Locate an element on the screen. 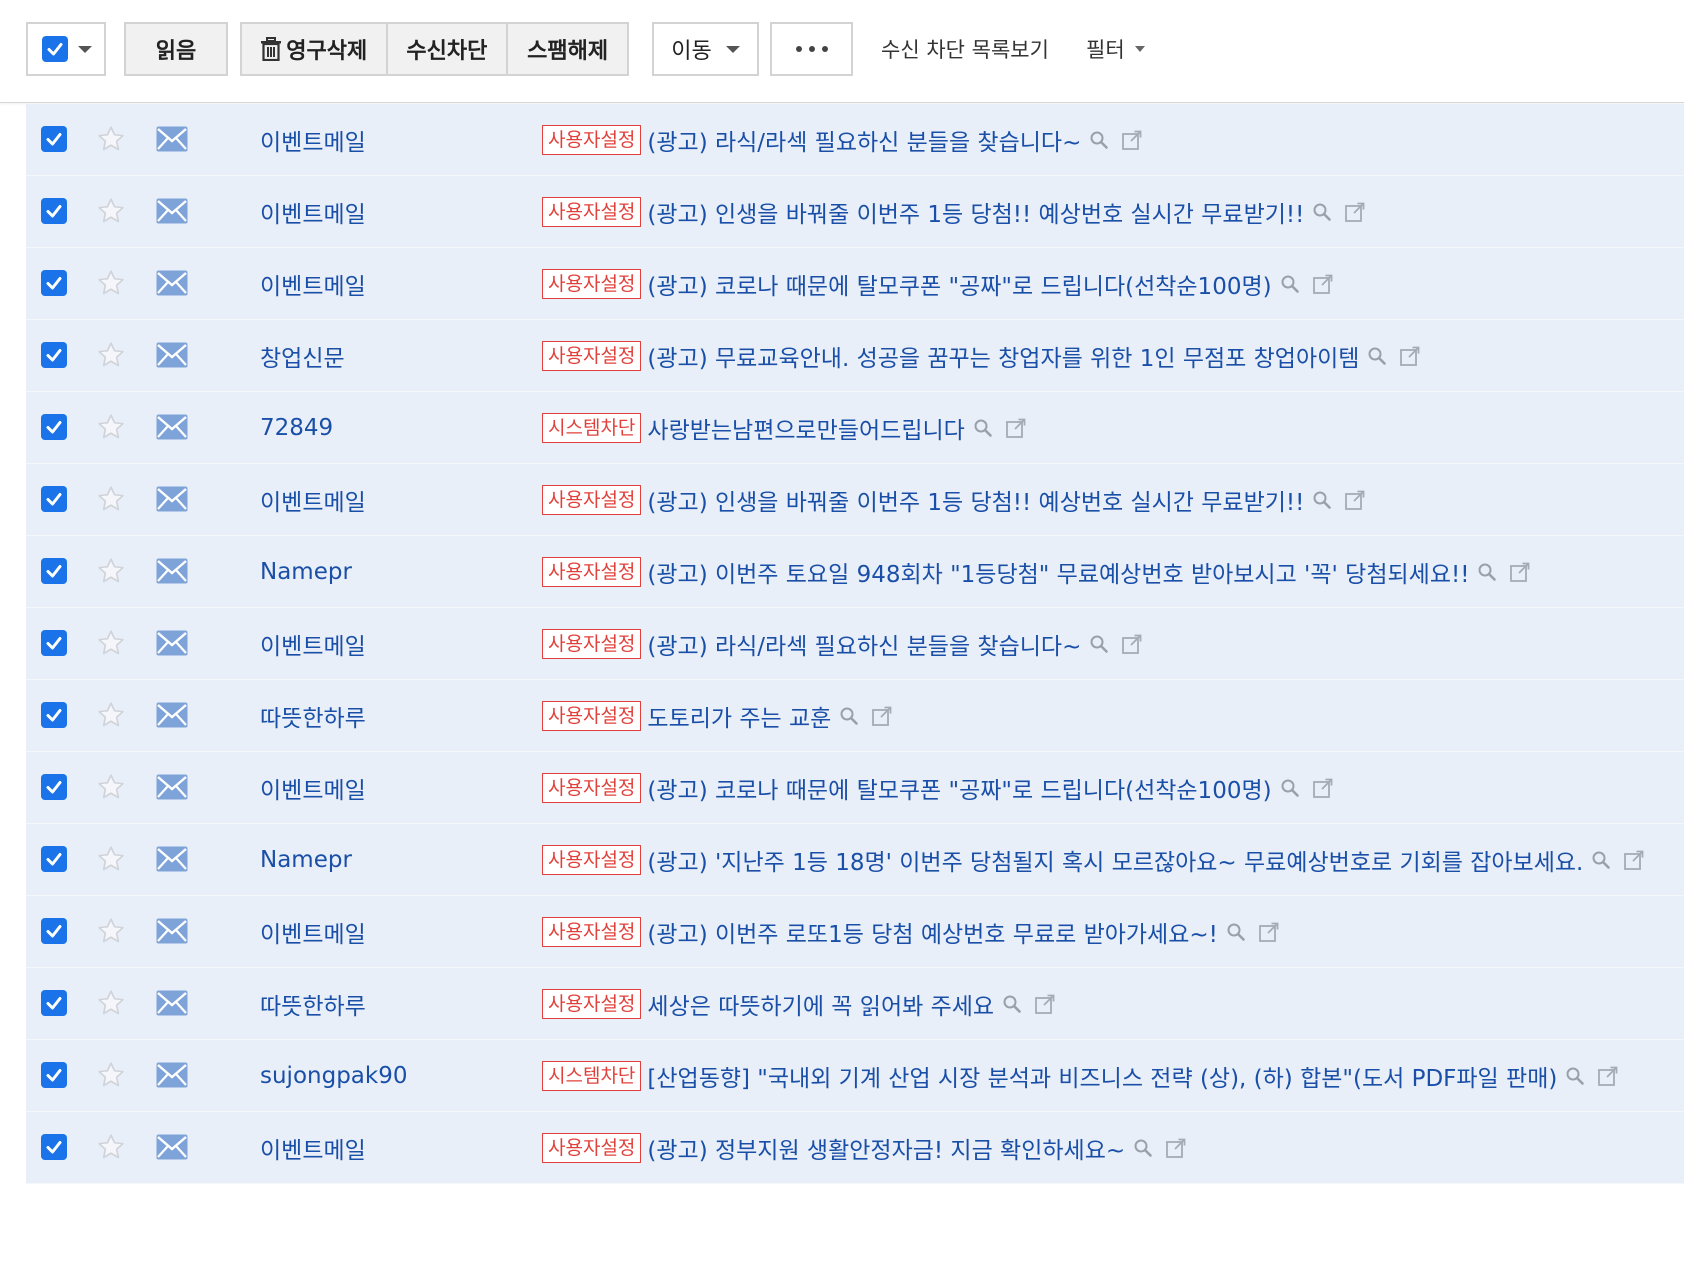 This screenshot has width=1684, height=1270. table-row: 이벤트메일 사용자설정 (광고) 정부지원 생활안정자금! 지금 확인하세요~ is located at coordinates (855, 1148).